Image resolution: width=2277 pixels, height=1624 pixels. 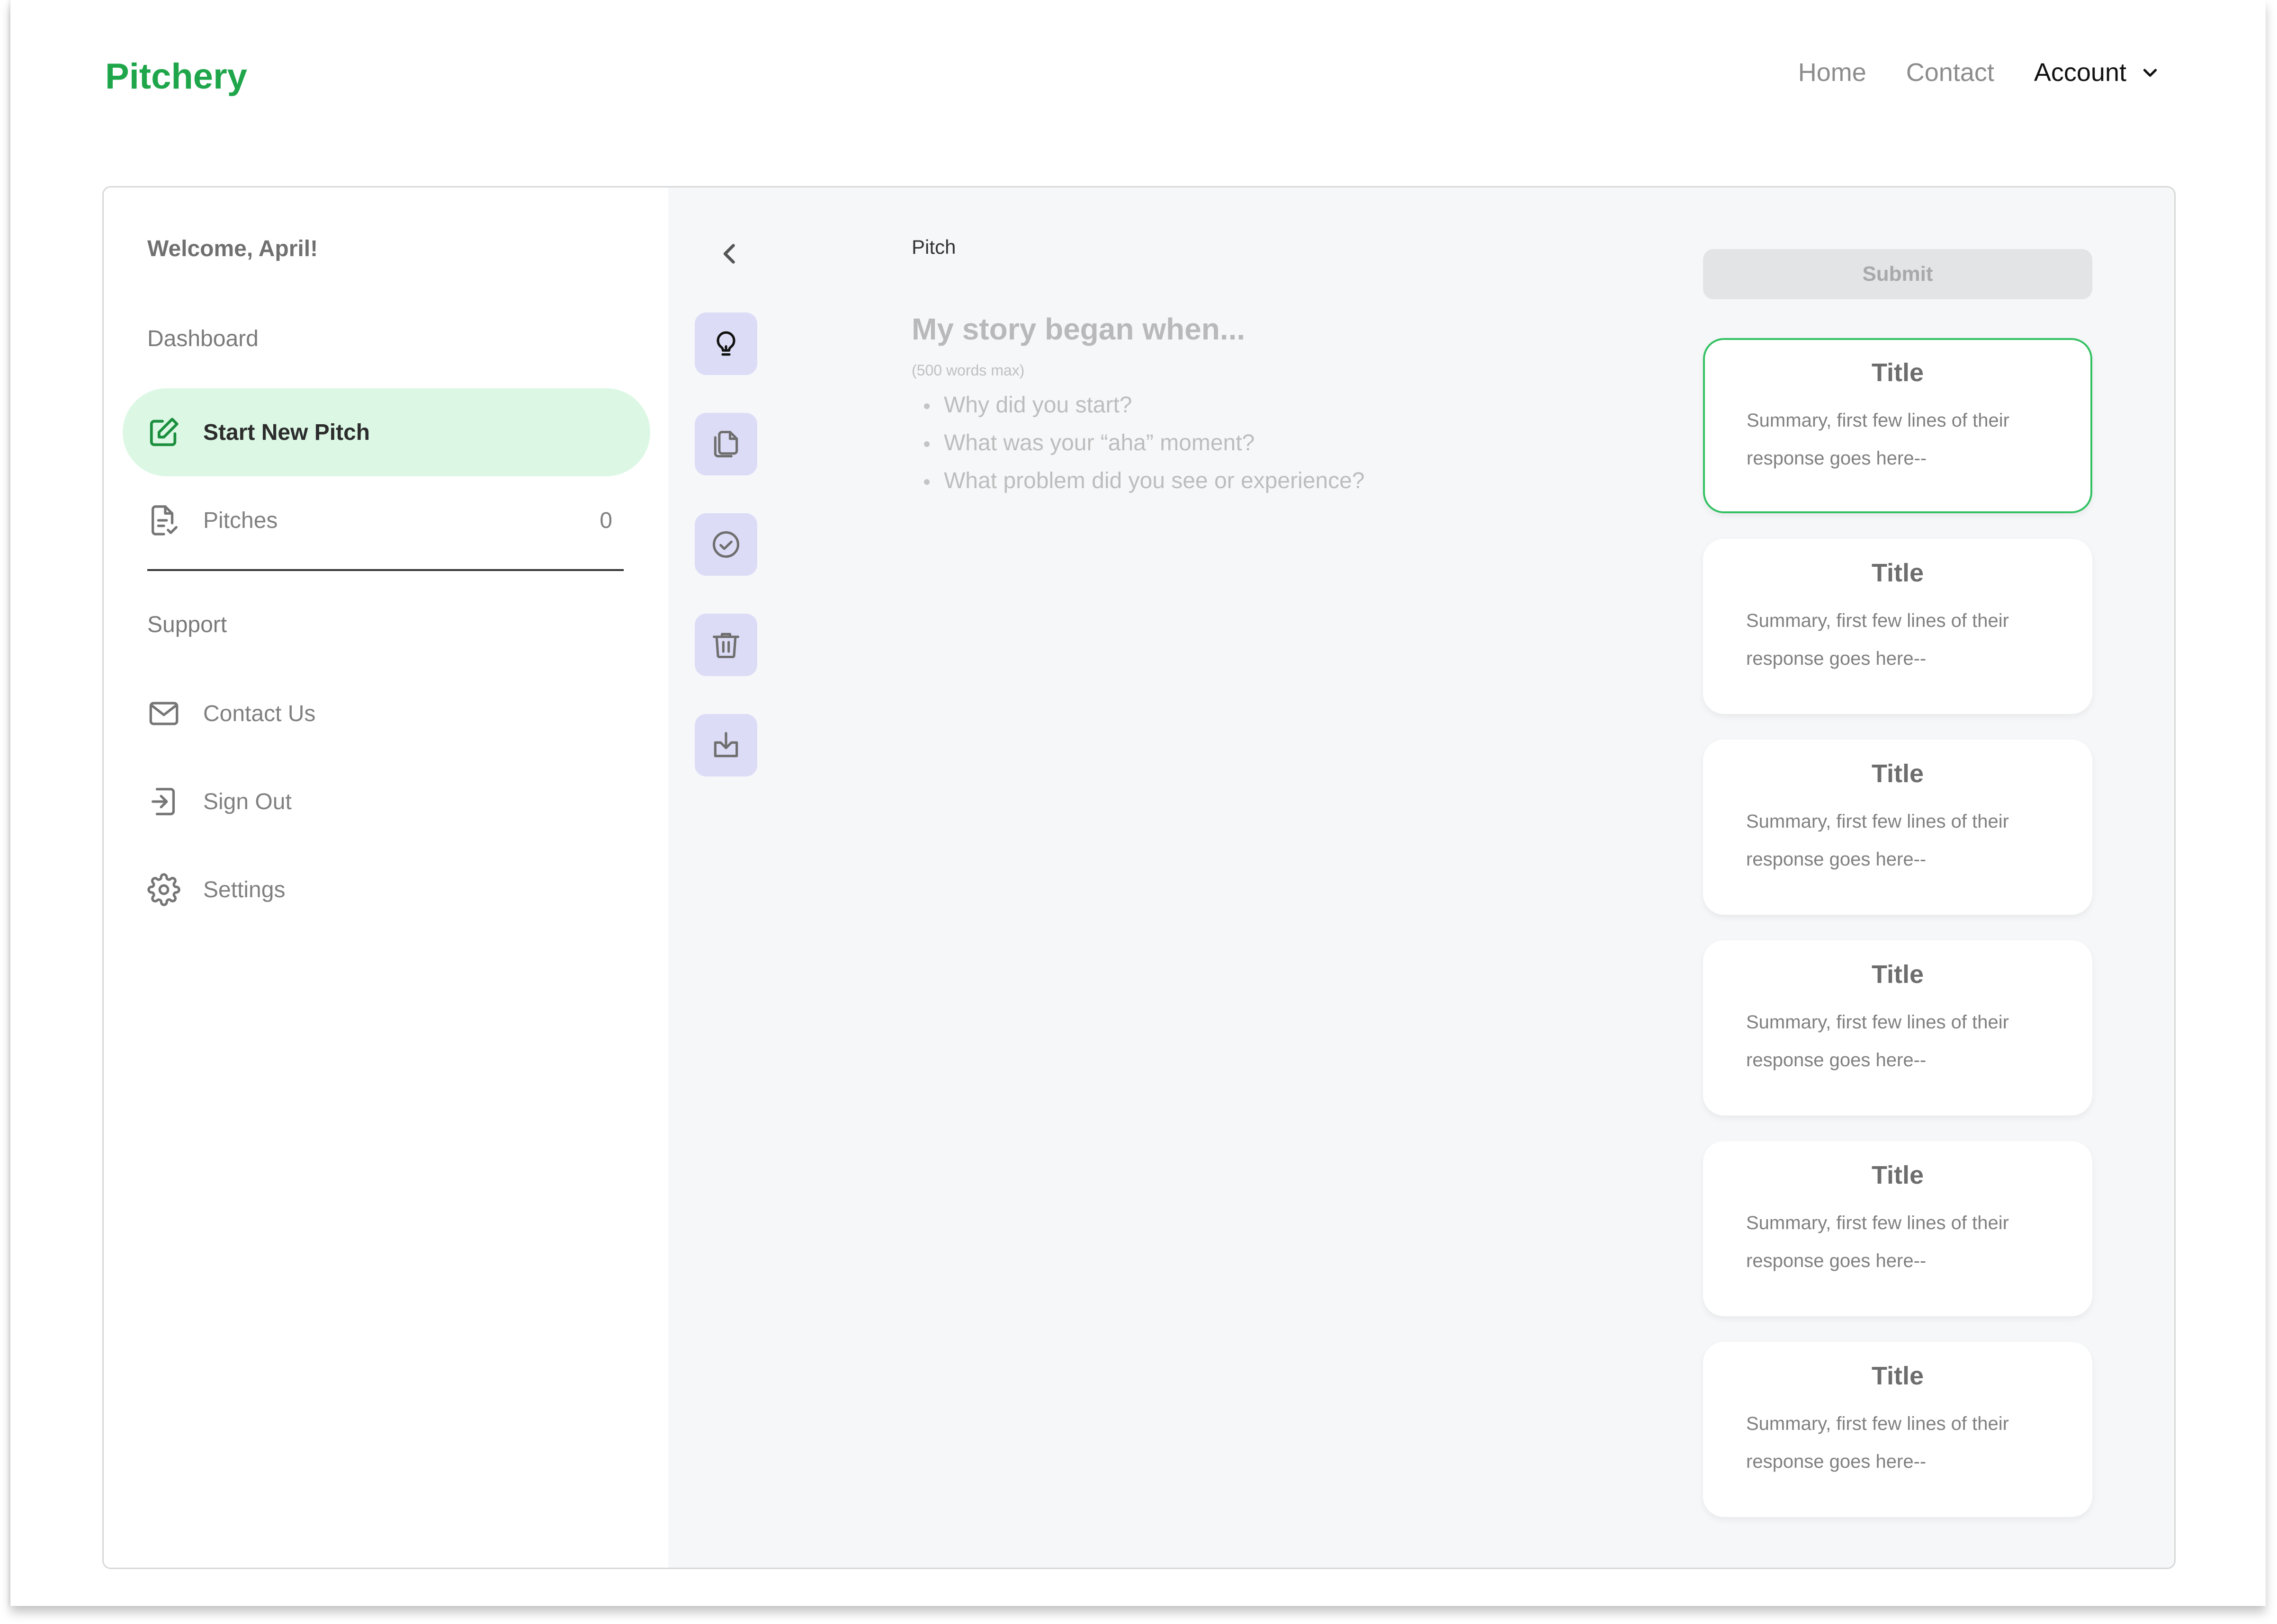 I want to click on sidebar-item-label: Sign Out, so click(x=247, y=802).